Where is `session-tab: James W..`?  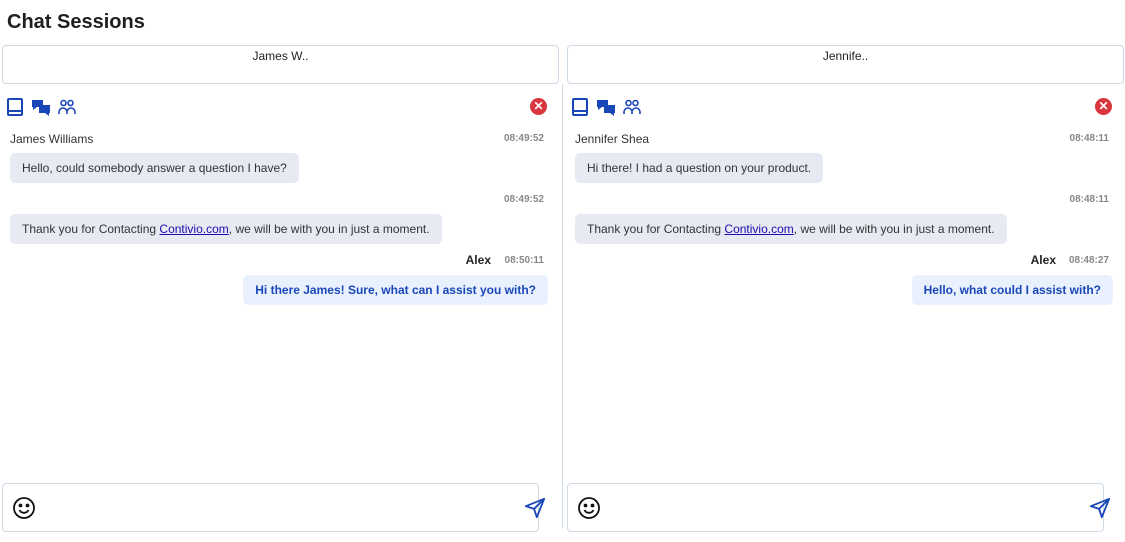
session-tab: James W.. is located at coordinates (280, 64).